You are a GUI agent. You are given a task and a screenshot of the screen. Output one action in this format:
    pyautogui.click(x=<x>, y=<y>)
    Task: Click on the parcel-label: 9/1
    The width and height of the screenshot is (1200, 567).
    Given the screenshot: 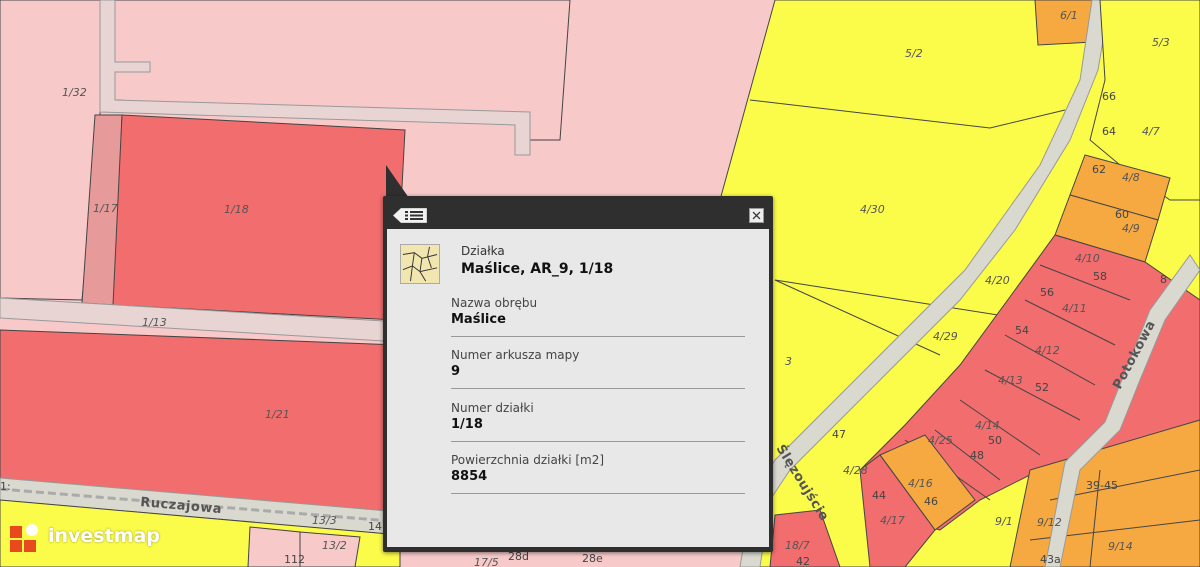 What is the action you would take?
    pyautogui.click(x=1004, y=521)
    